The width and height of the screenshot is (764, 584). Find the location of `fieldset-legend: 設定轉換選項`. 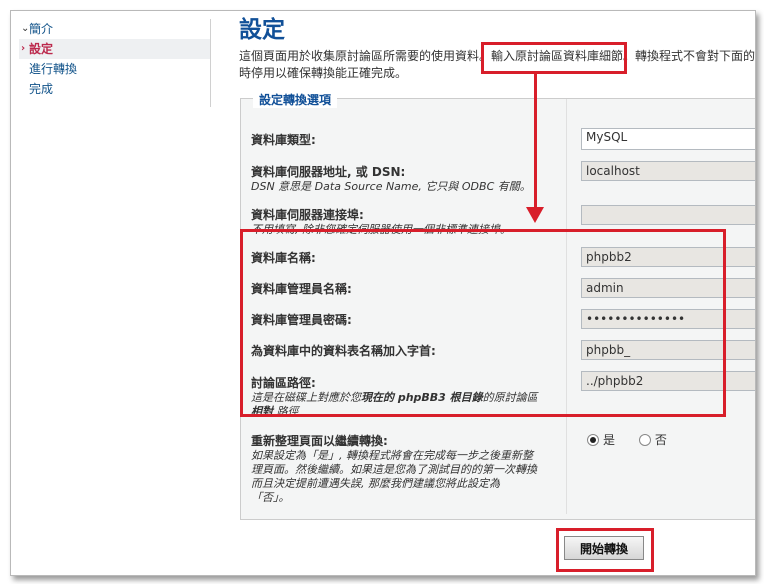

fieldset-legend: 設定轉換選項 is located at coordinates (295, 99).